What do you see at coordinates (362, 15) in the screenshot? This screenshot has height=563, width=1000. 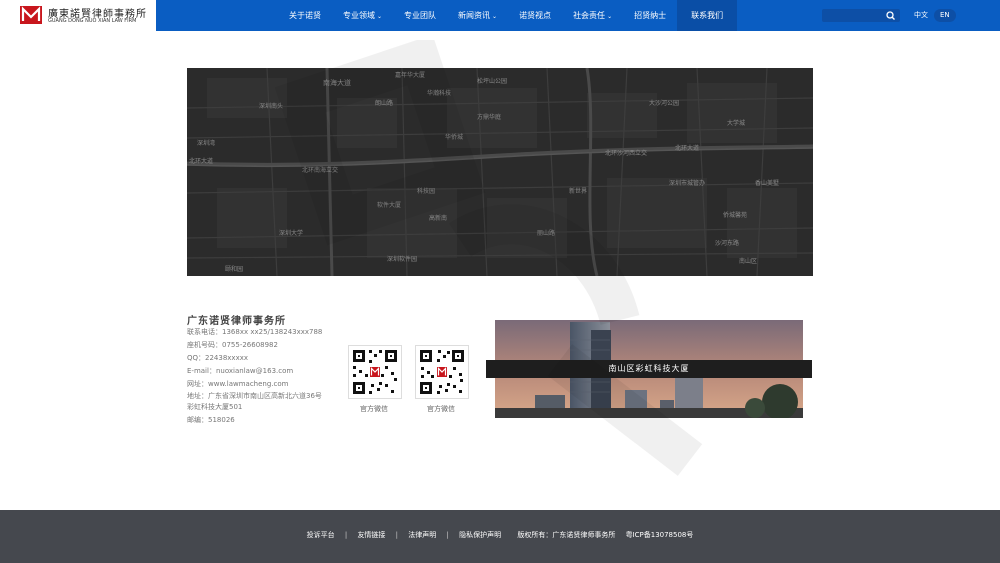 I see `nav-practice-areas: 专业领域 ⌄` at bounding box center [362, 15].